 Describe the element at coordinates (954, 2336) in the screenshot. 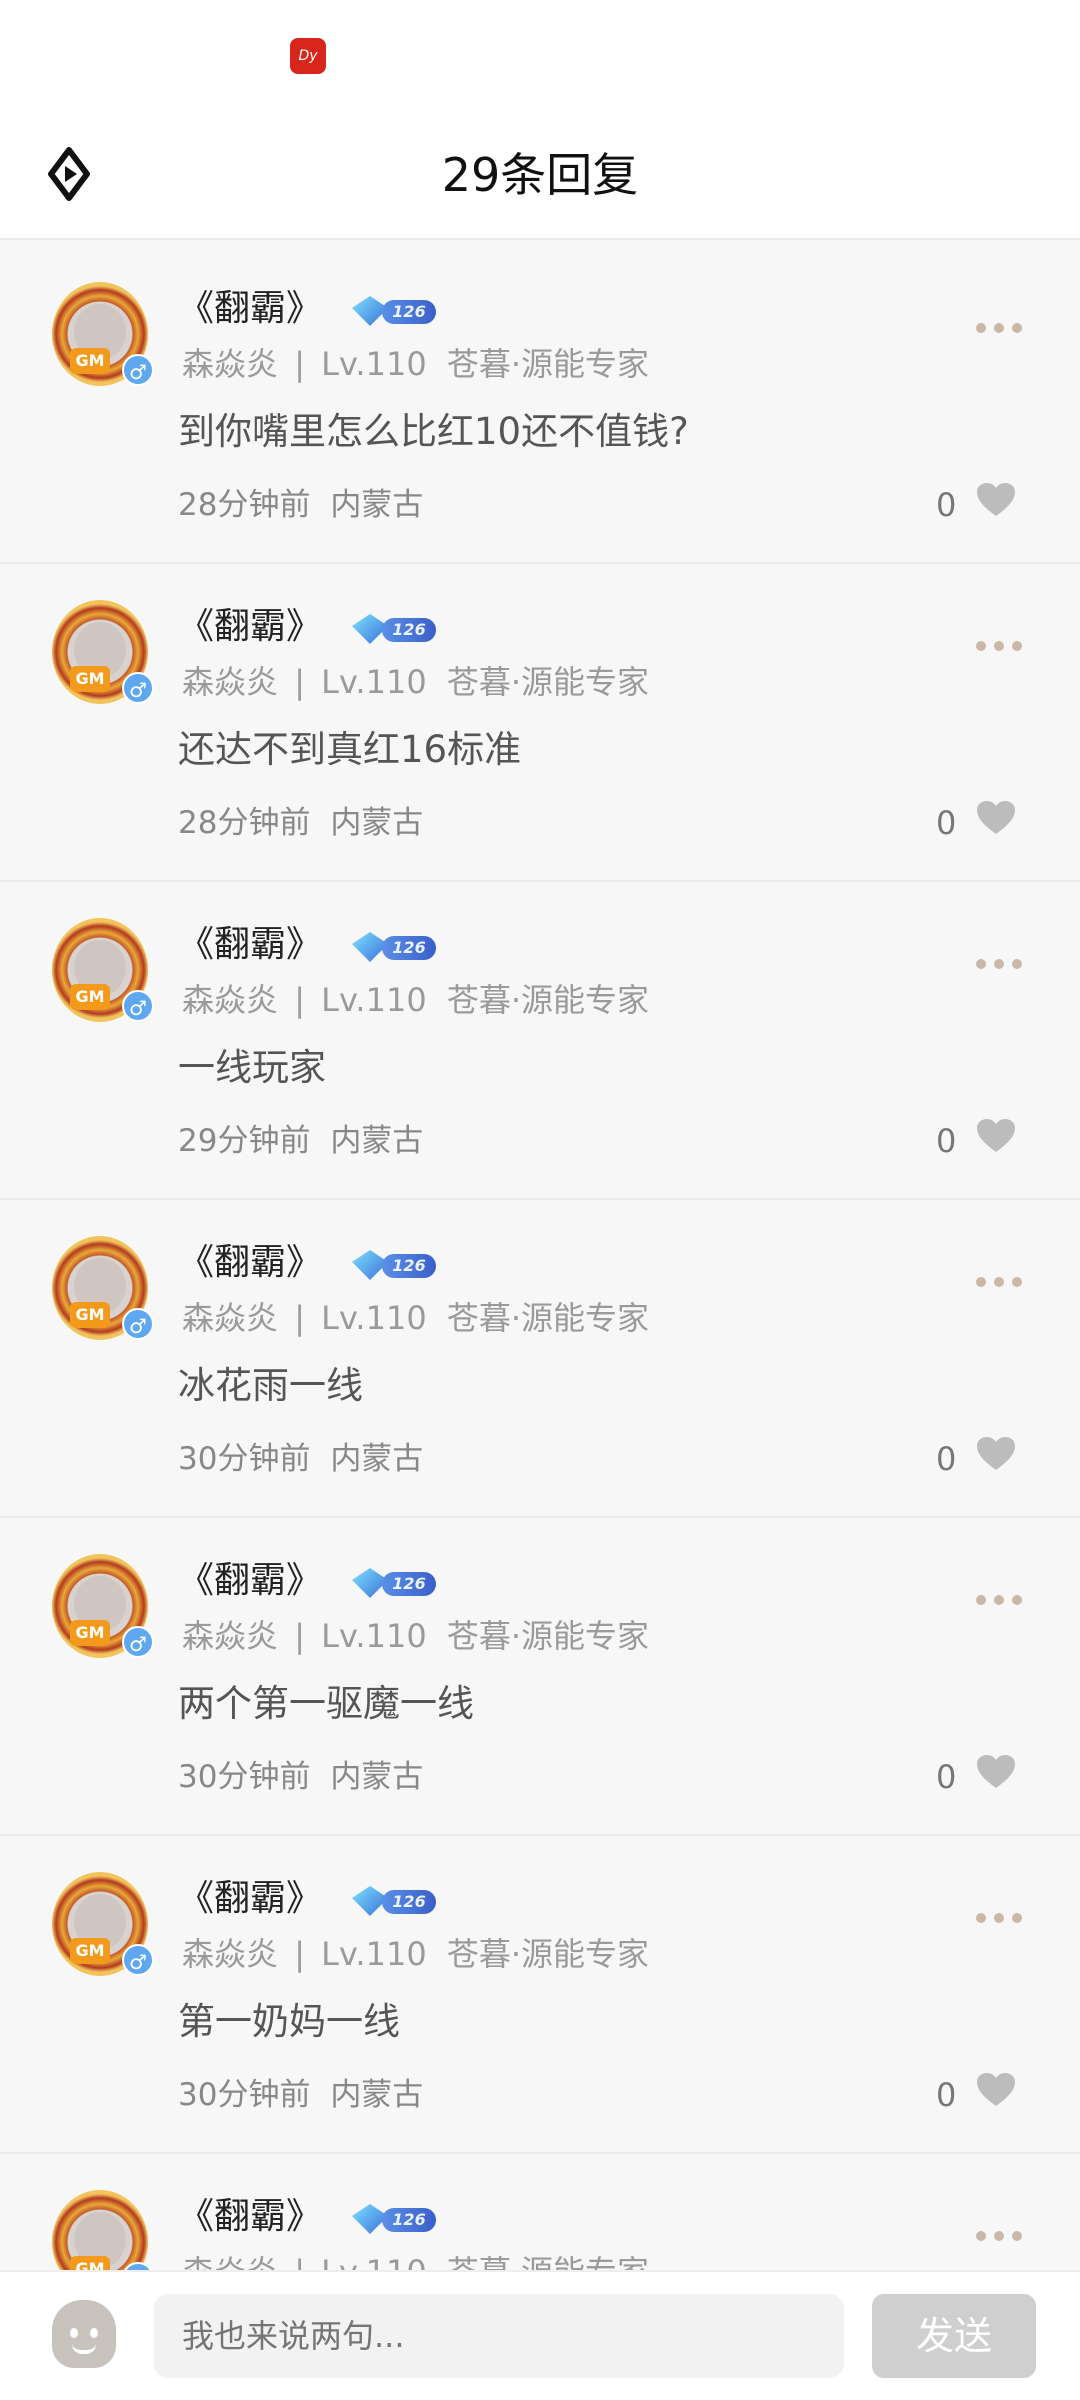

I see `send-button: 发送` at that location.